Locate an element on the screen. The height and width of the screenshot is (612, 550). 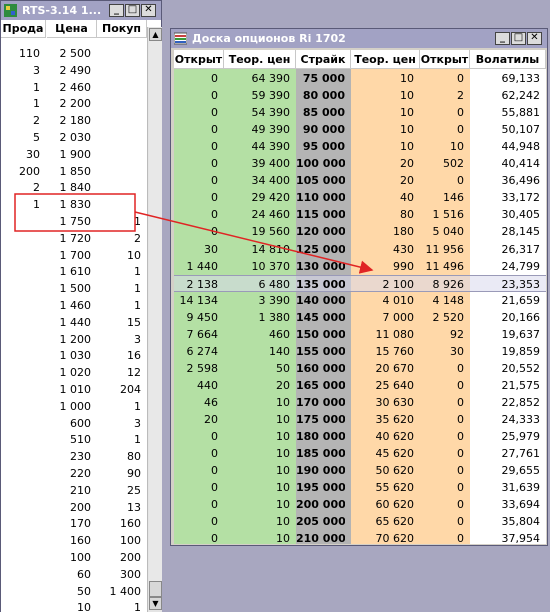
order-book-row: 1 440 15 is located at coordinates (74, 323).